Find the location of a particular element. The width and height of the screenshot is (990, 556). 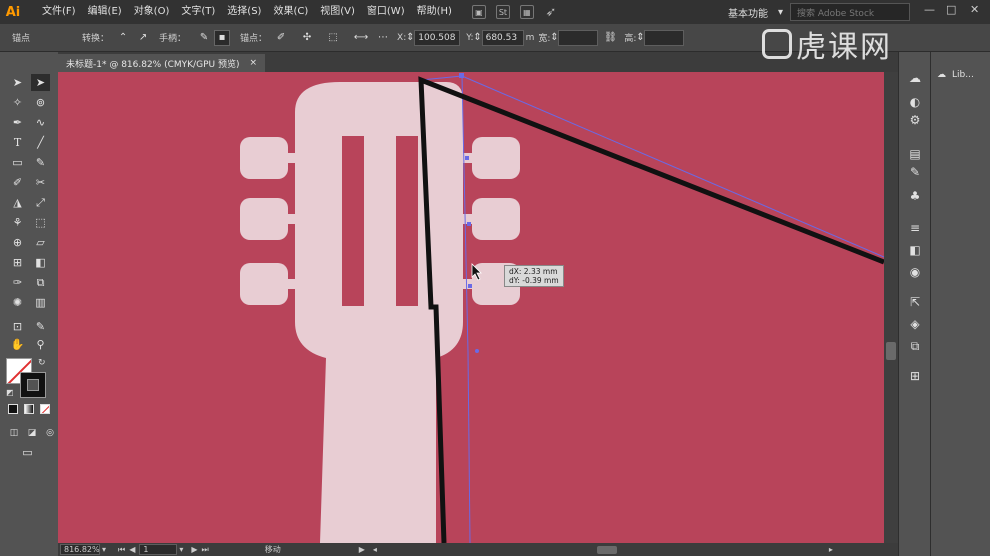

navigator-icon: ▤ is located at coordinates (915, 154).